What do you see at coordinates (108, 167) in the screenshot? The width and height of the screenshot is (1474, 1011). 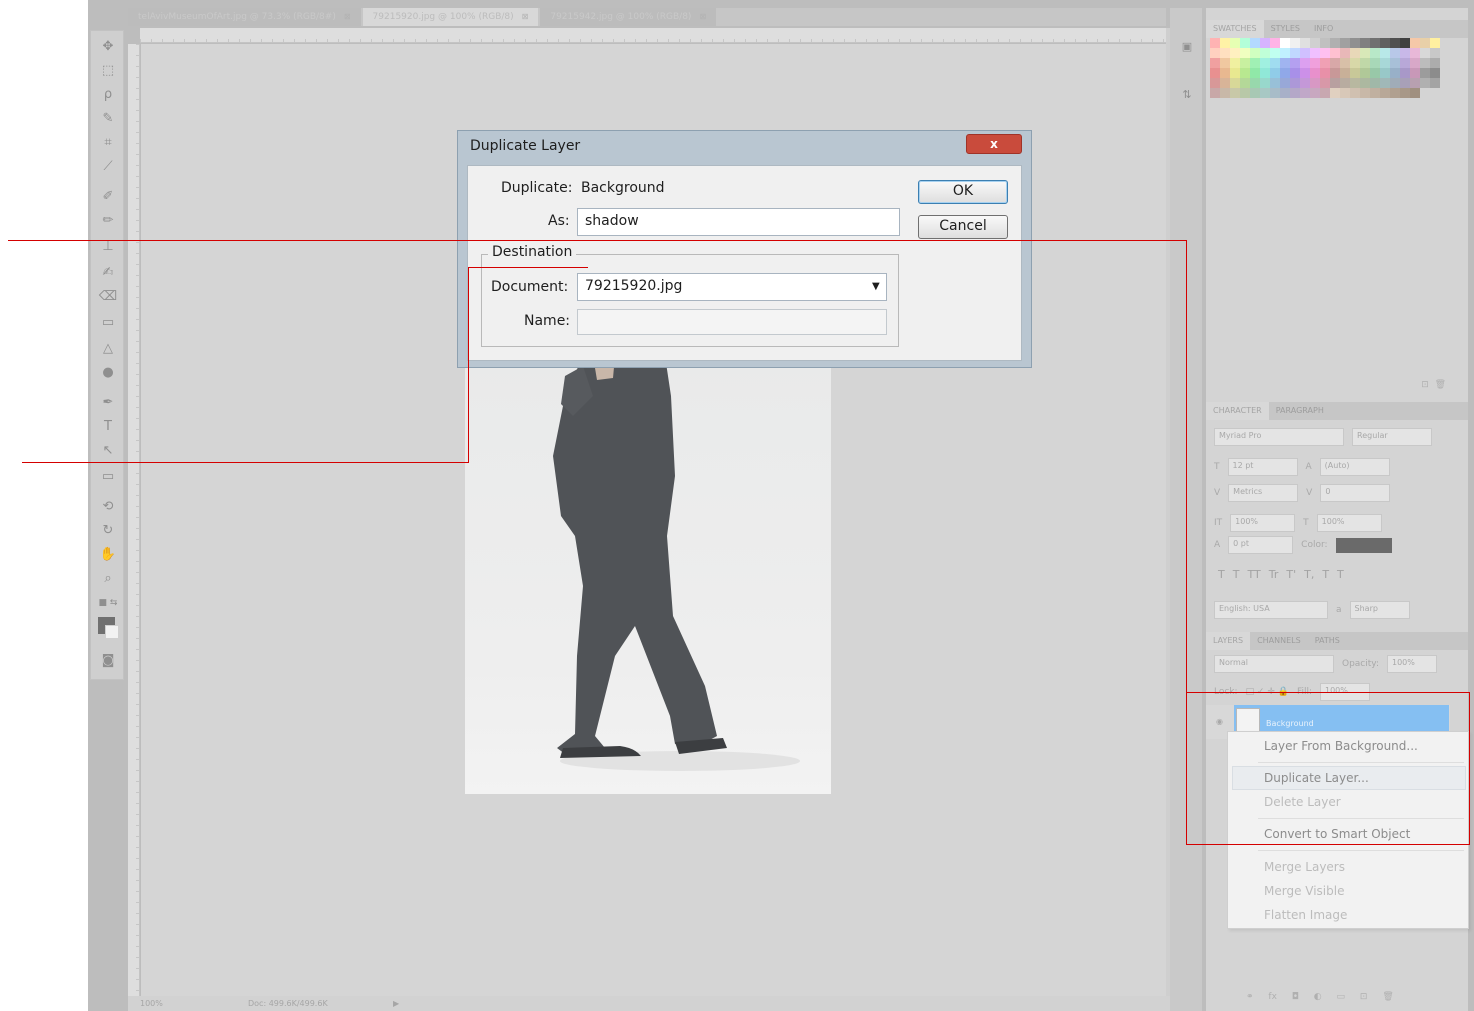 I see `eyedropper-tool-icon: ⟋` at bounding box center [108, 167].